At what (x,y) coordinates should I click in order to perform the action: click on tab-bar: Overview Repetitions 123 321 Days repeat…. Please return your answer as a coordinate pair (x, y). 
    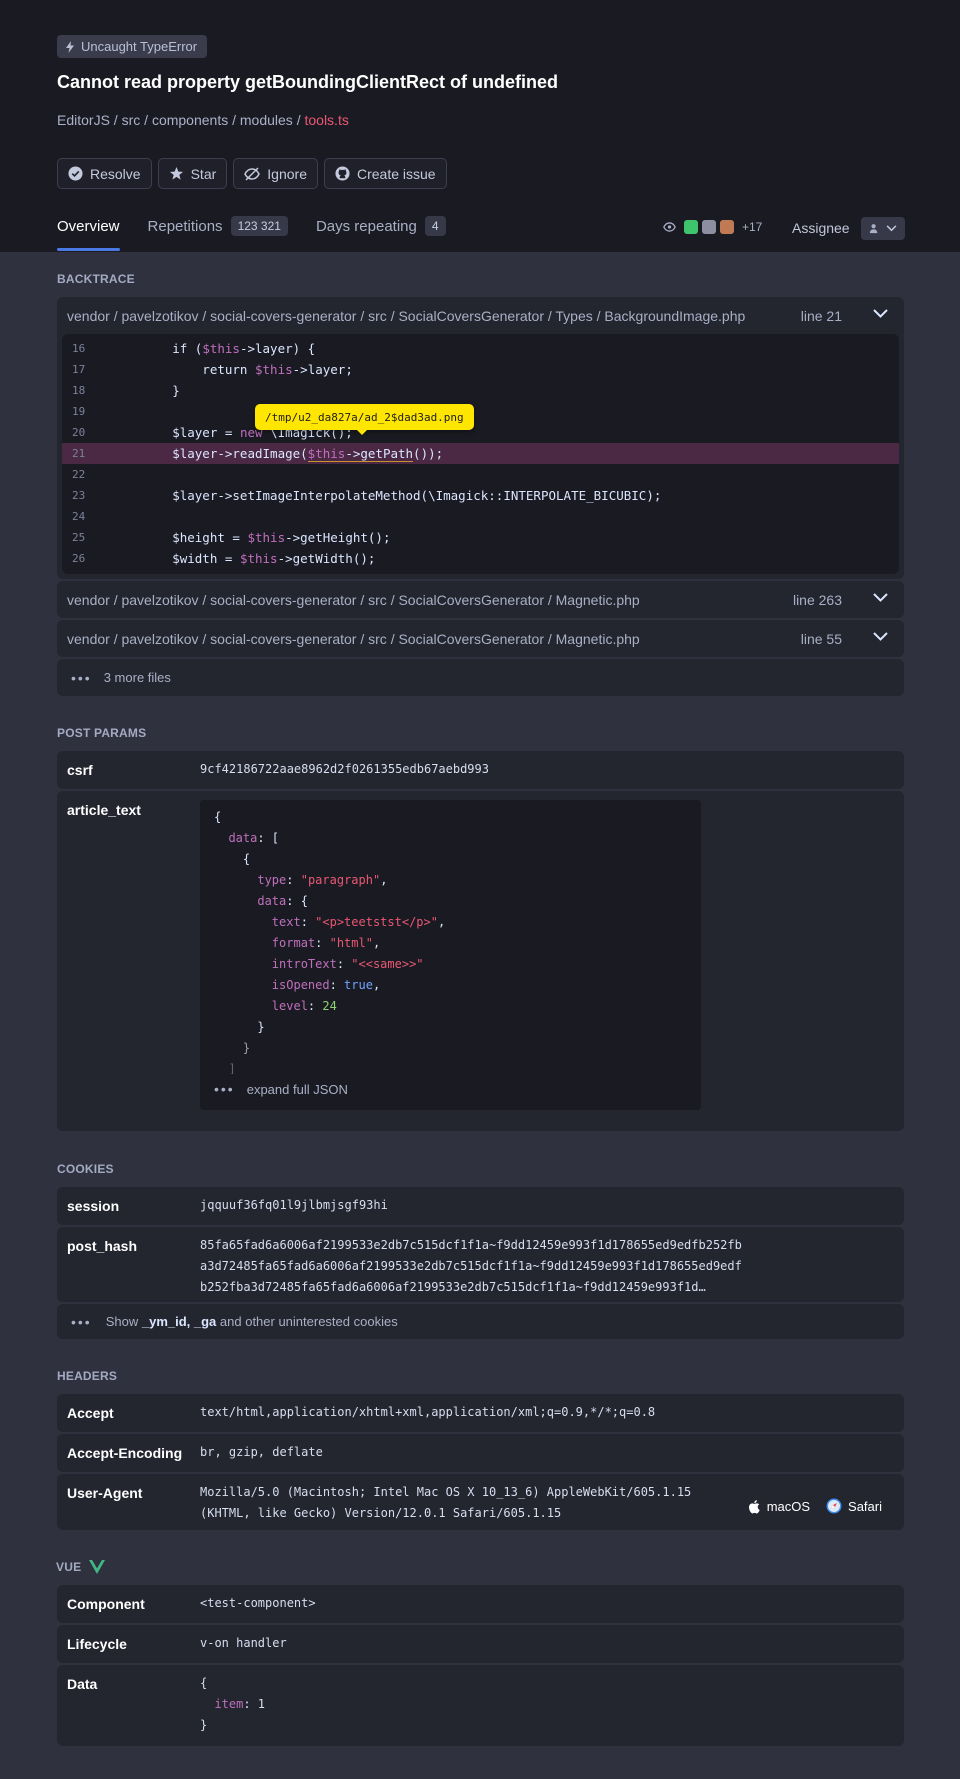
    Looking at the image, I should click on (251, 233).